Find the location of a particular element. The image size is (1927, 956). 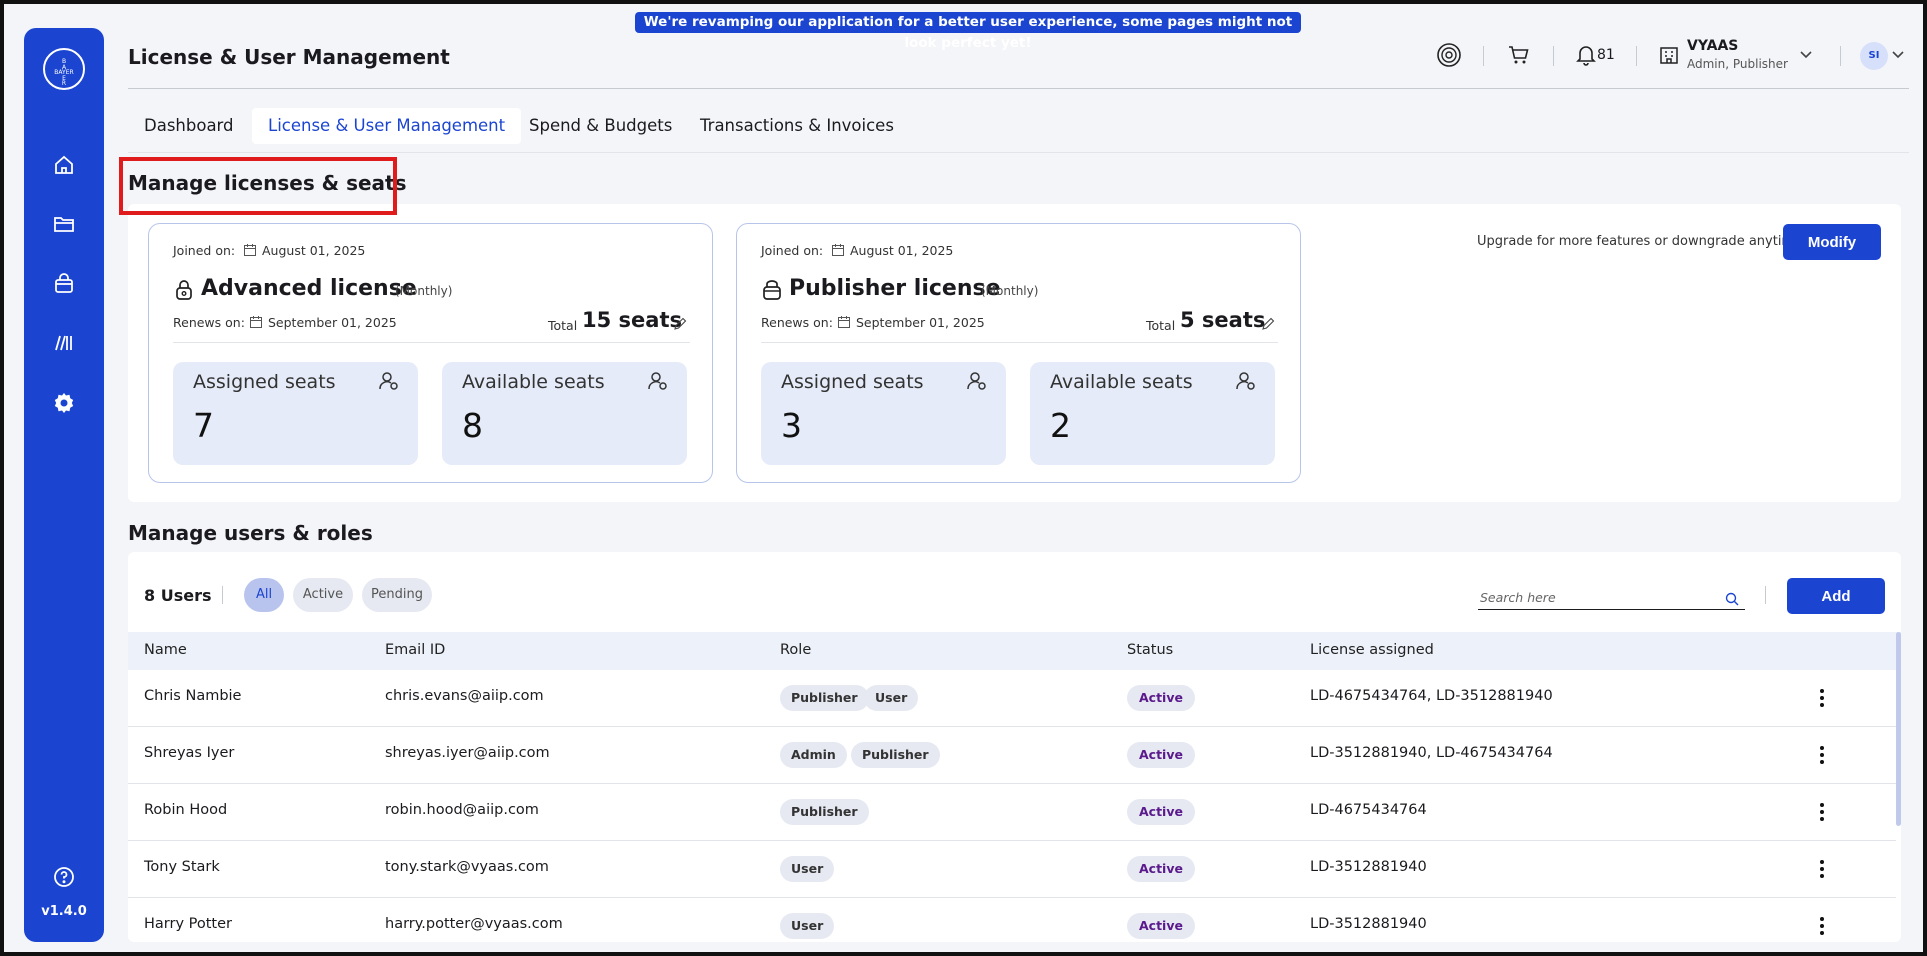

search-icon is located at coordinates (1732, 599).